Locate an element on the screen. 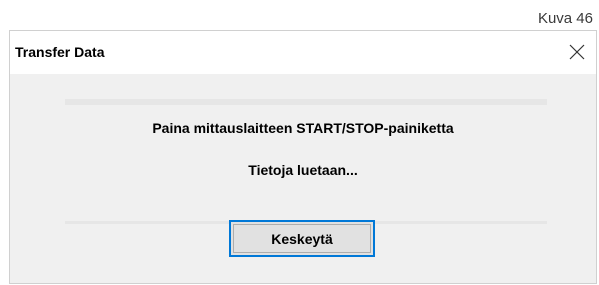 The width and height of the screenshot is (599, 285). dialog-title: Transfer Data is located at coordinates (60, 52).